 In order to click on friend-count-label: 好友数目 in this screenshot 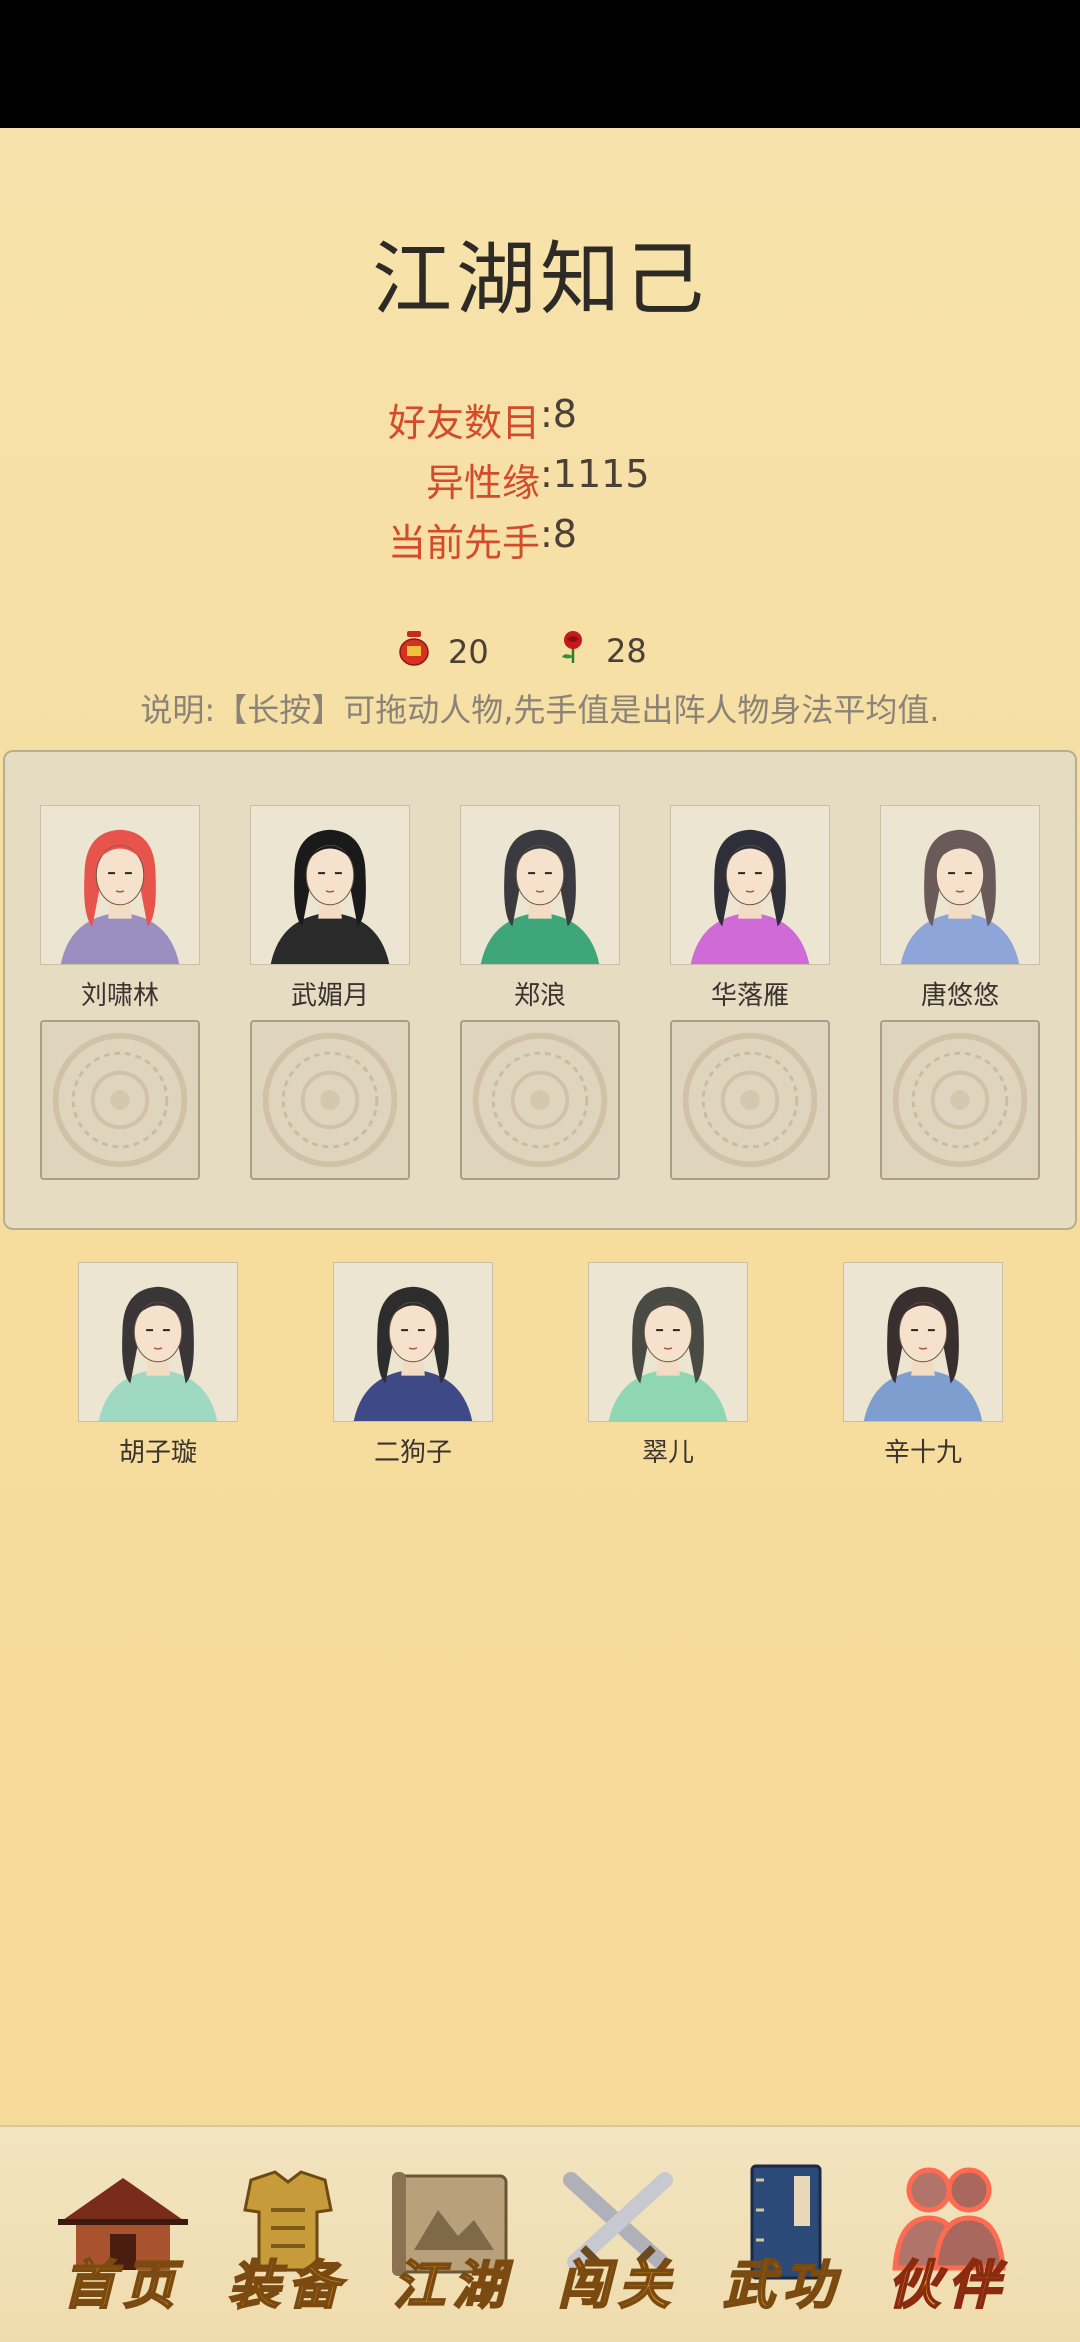, I will do `click(463, 423)`.